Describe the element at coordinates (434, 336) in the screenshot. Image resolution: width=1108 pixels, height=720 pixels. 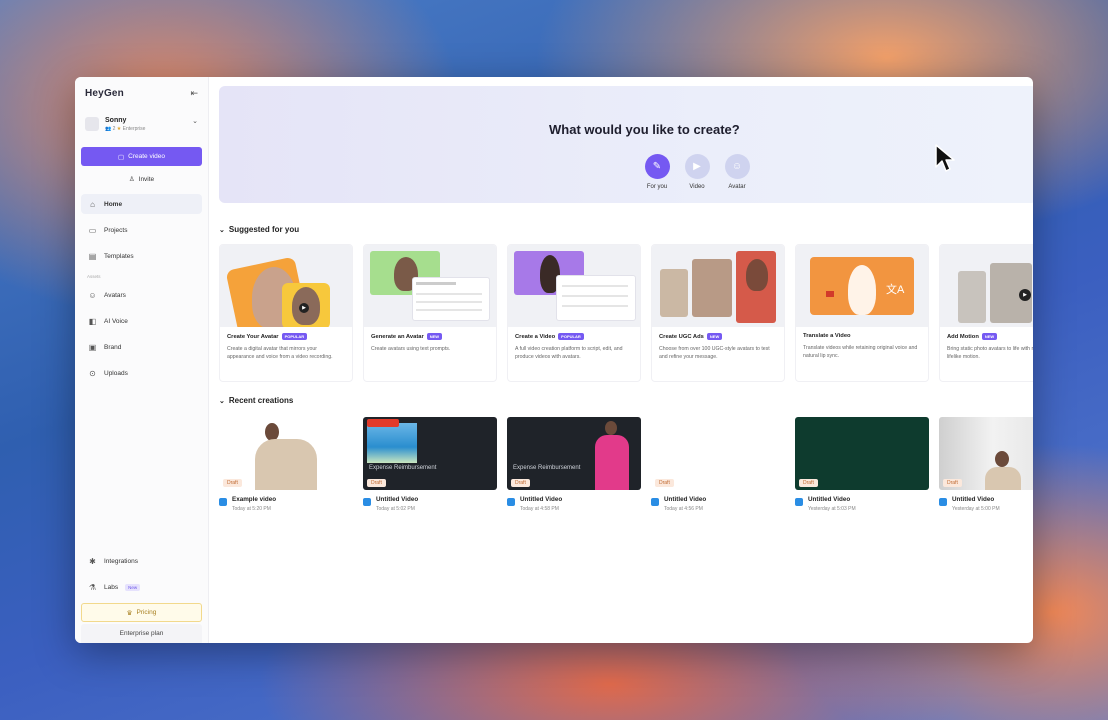
I see `new-tag: NEW` at that location.